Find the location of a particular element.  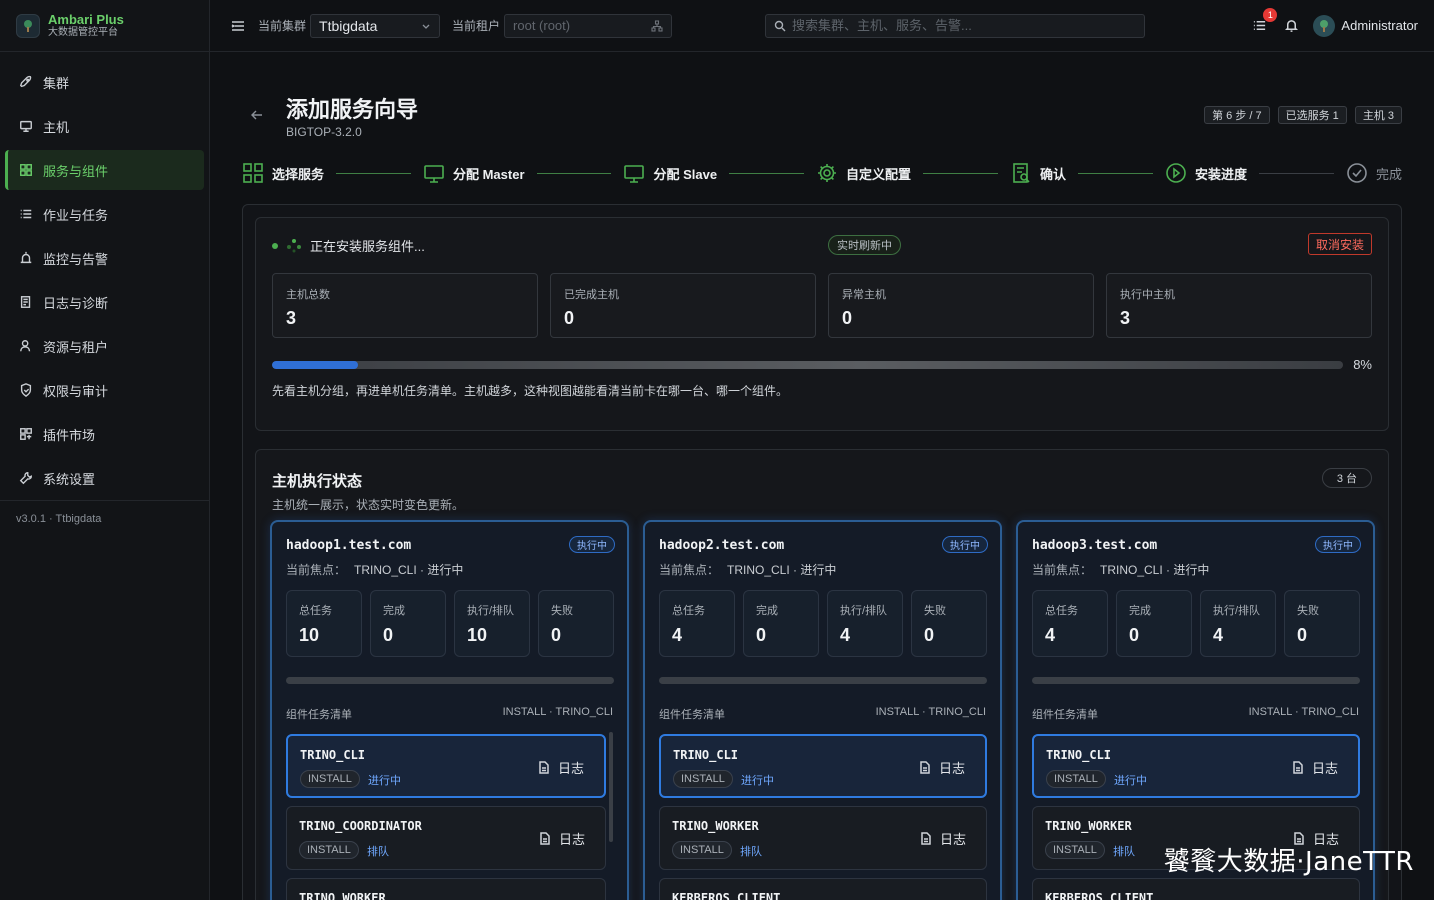

bell-icon is located at coordinates (1291, 26).